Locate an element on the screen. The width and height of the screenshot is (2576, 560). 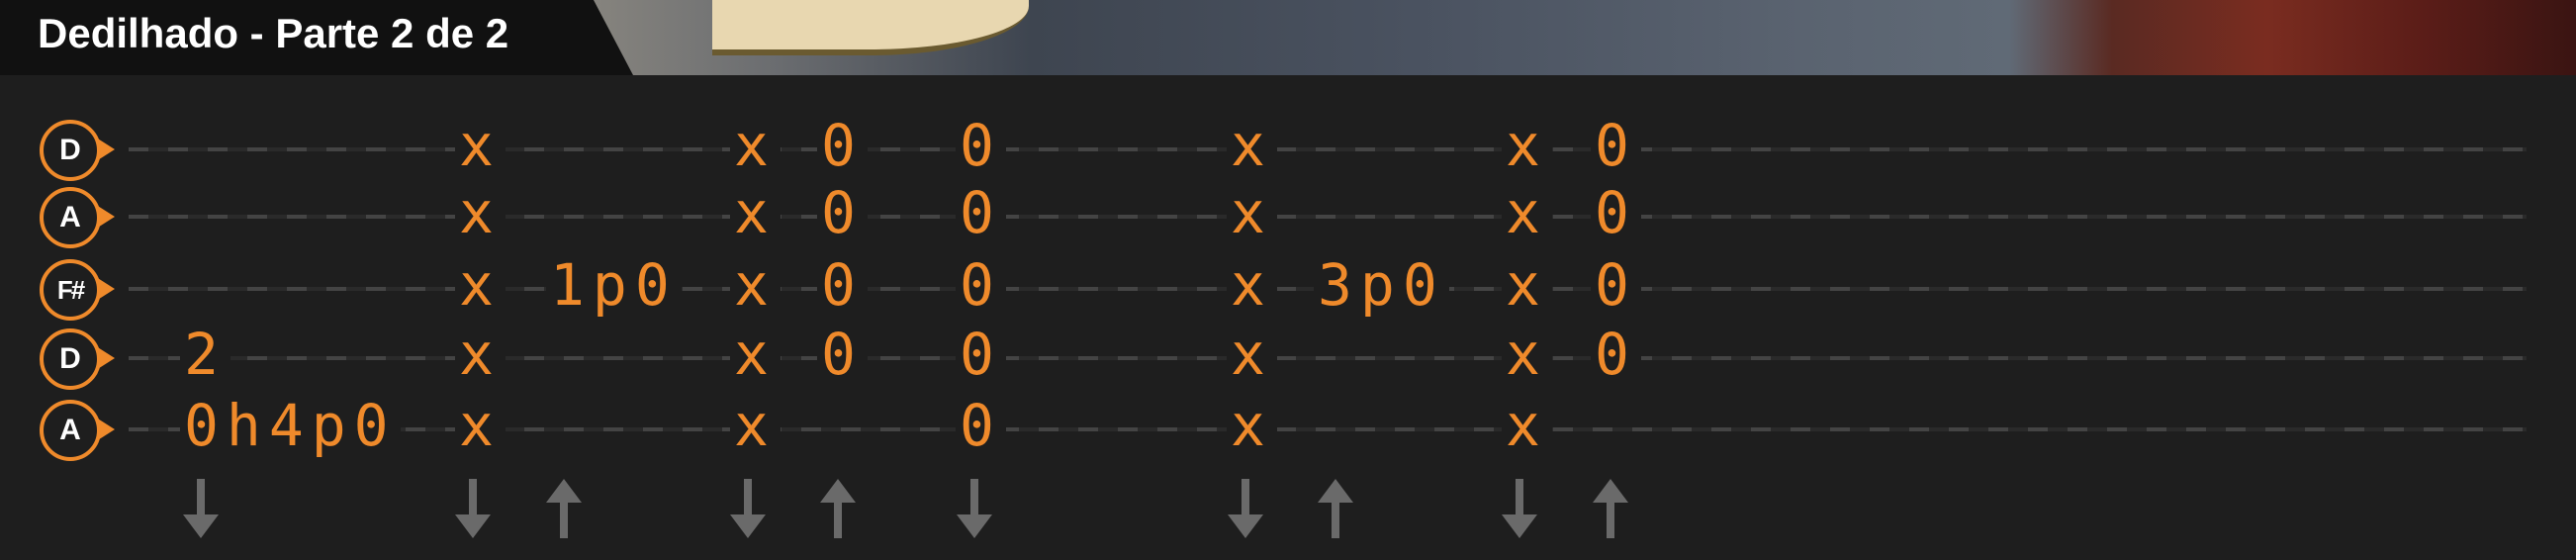
tab-note: 2 is located at coordinates (205, 354).